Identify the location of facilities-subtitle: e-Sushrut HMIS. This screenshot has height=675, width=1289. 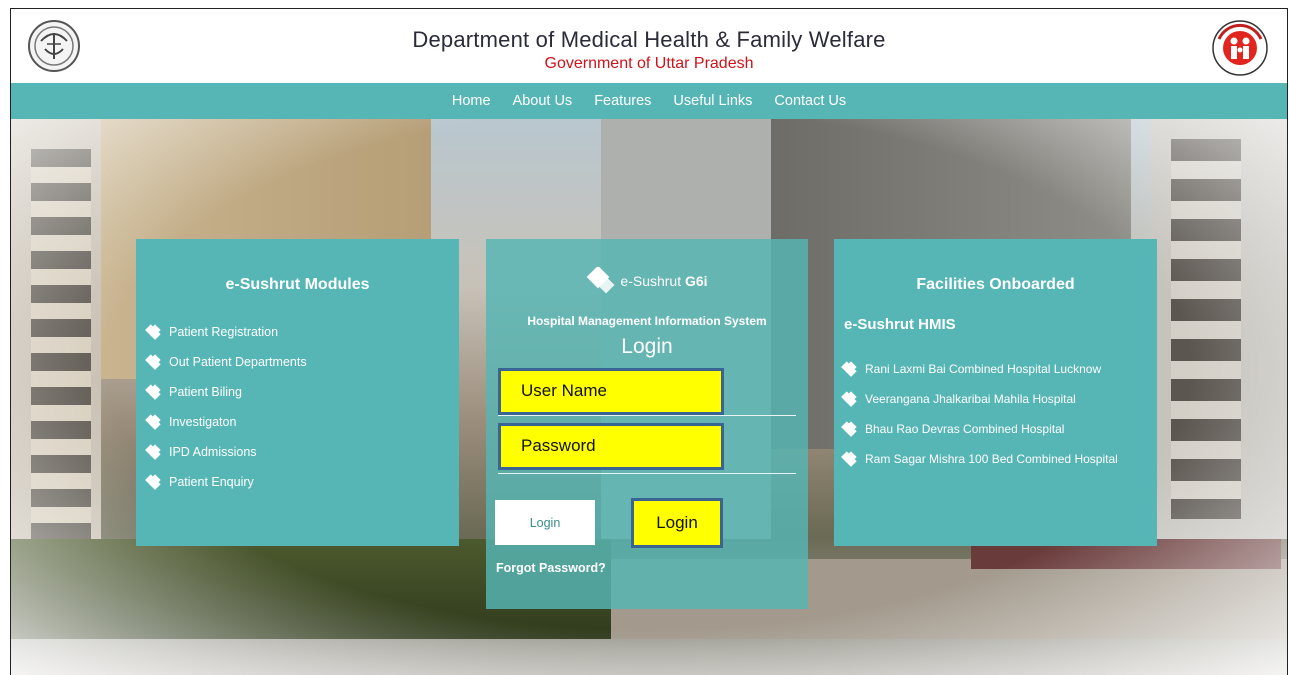
(900, 324).